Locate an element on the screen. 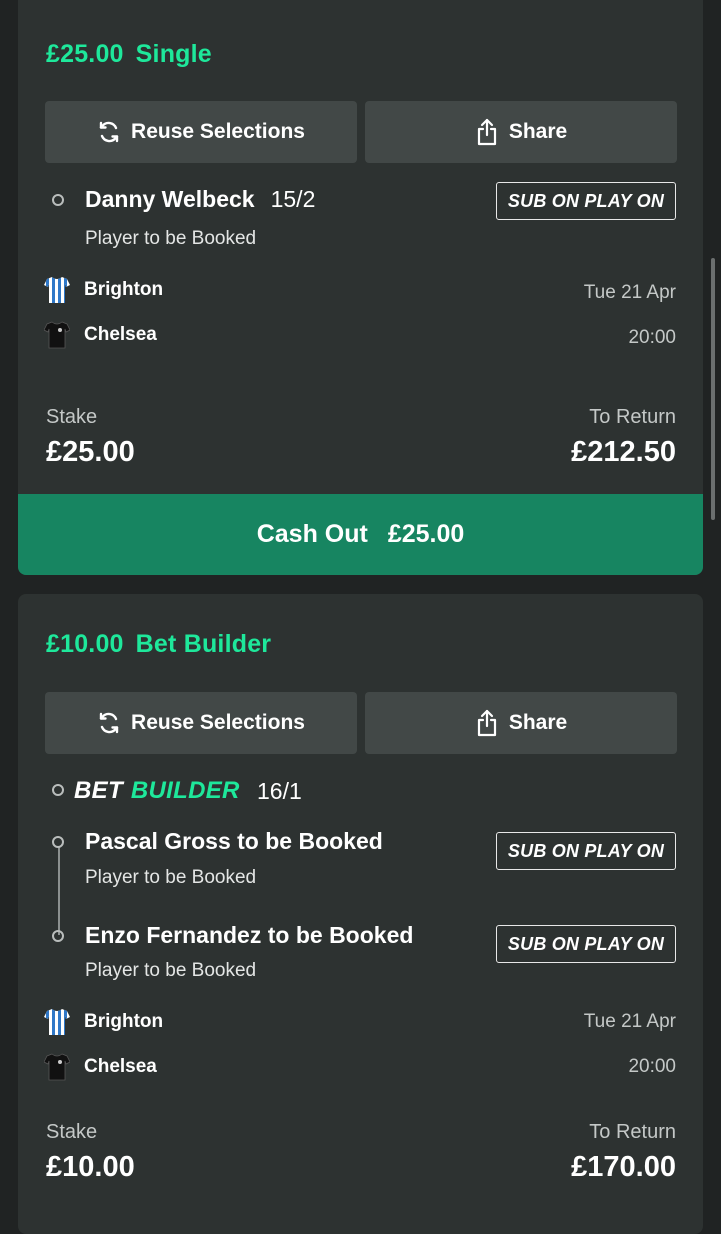 Image resolution: width=721 pixels, height=1234 pixels. stake-amount: £25.00 is located at coordinates (90, 452).